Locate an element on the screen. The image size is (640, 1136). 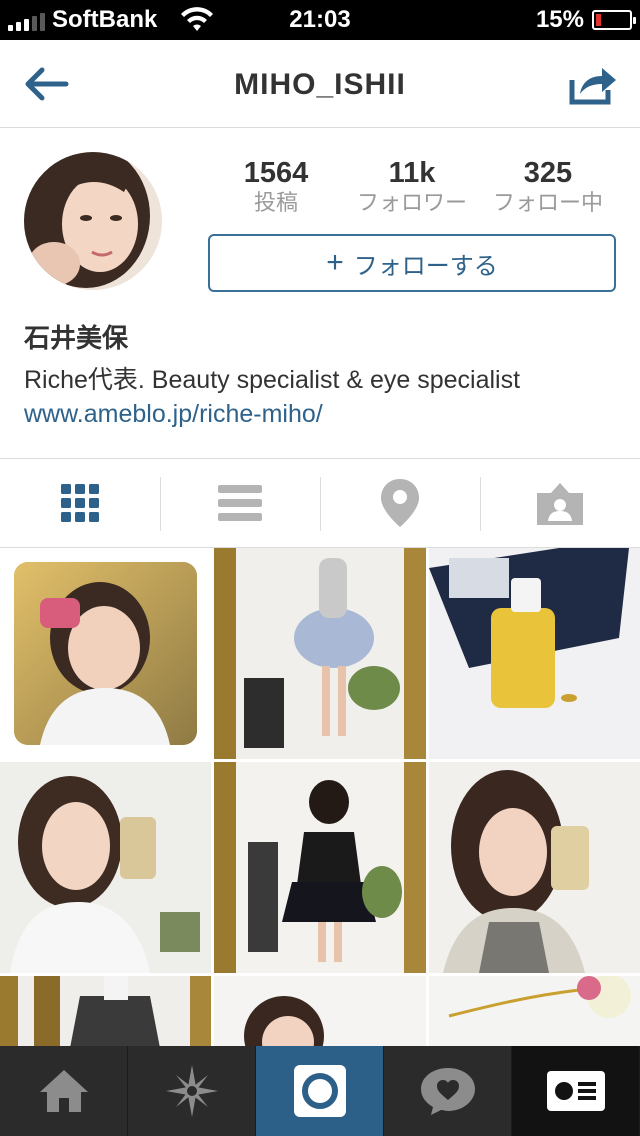
battery-percent: 15% is located at coordinates (559, 19).